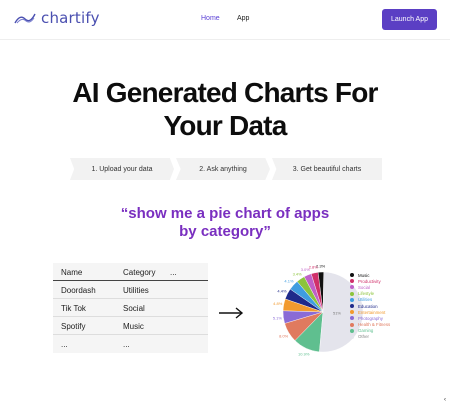  Describe the element at coordinates (370, 337) in the screenshot. I see `legend-item: Other` at that location.